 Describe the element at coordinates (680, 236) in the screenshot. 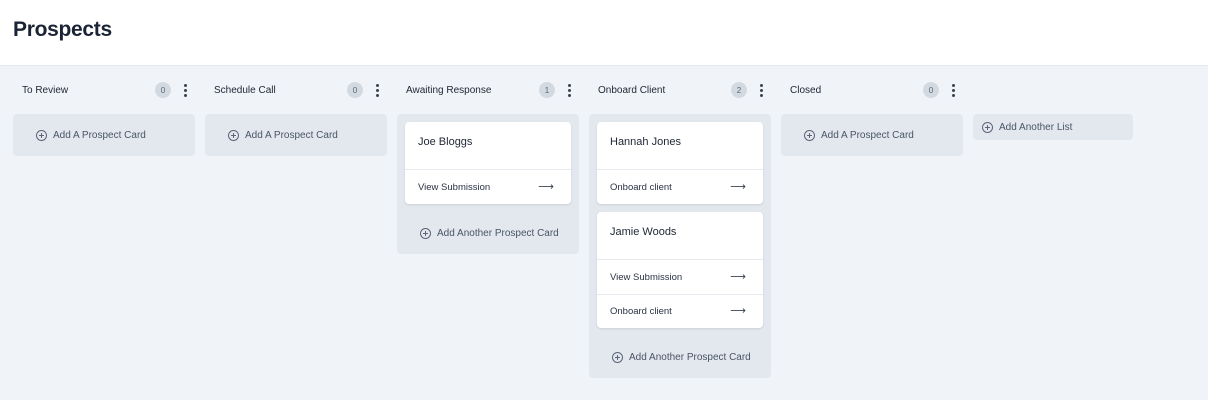

I see `prospect-name: Jamie Woods` at that location.